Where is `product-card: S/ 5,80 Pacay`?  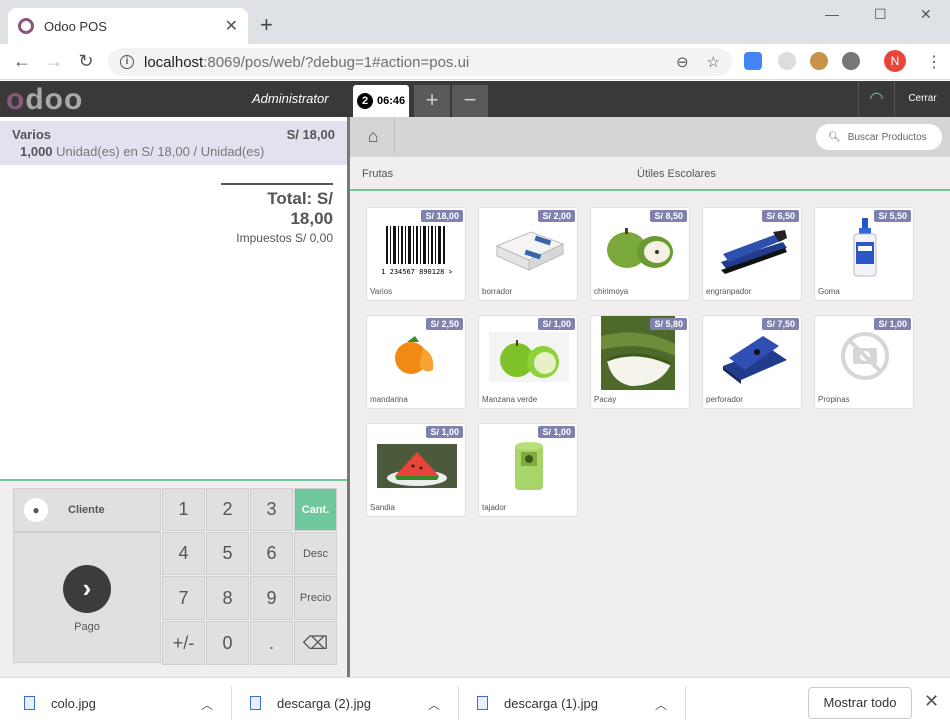 product-card: S/ 5,80 Pacay is located at coordinates (640, 362).